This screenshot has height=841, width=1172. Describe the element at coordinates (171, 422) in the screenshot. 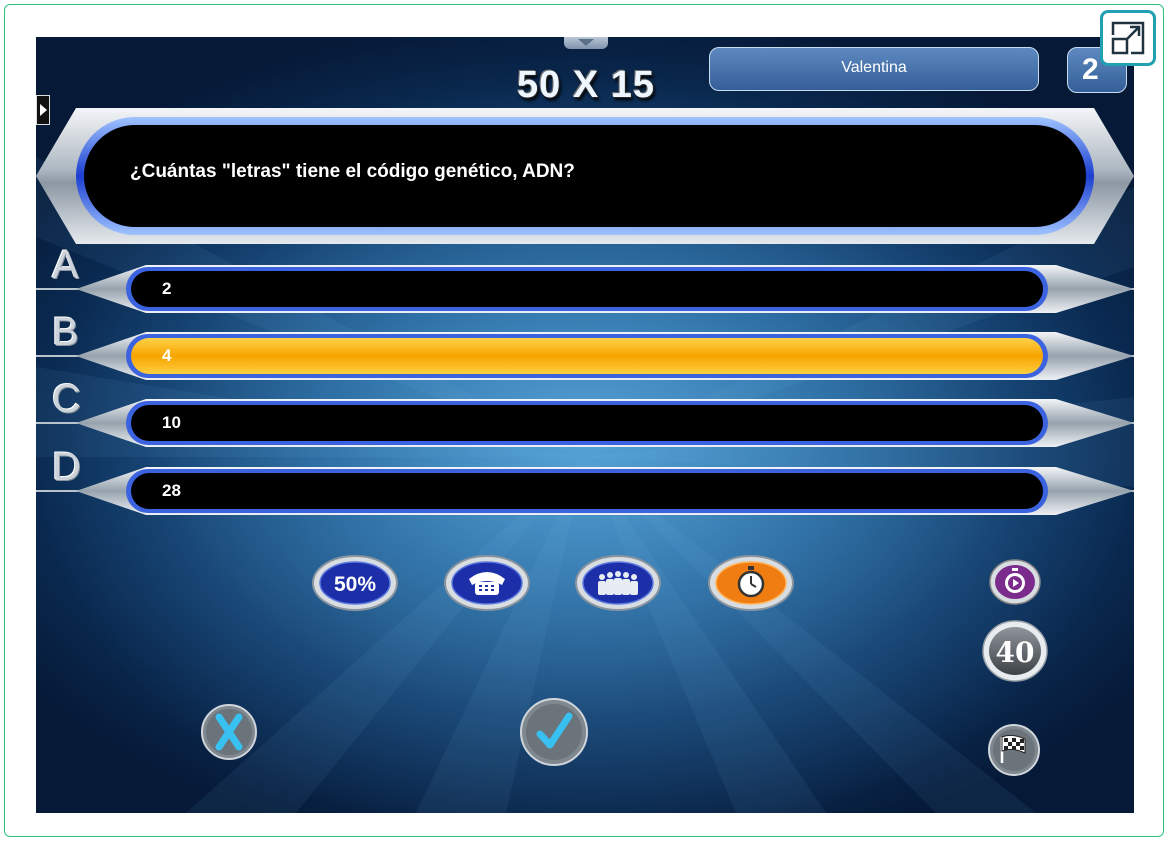

I see `answer-text: 10` at that location.